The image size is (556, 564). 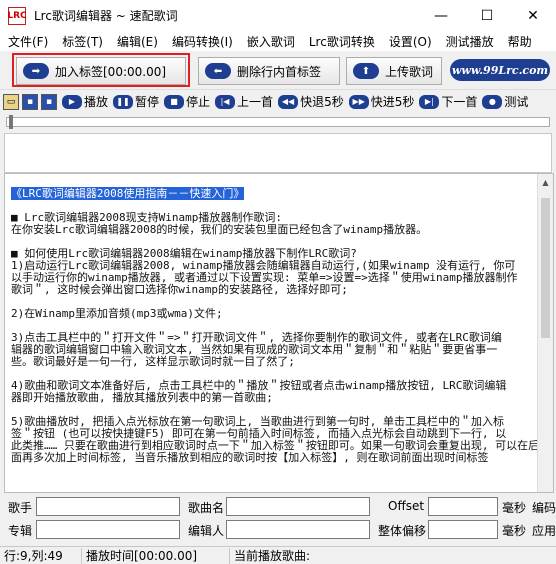 I want to click on arrow-right-icon: ➡, so click(x=36, y=71).